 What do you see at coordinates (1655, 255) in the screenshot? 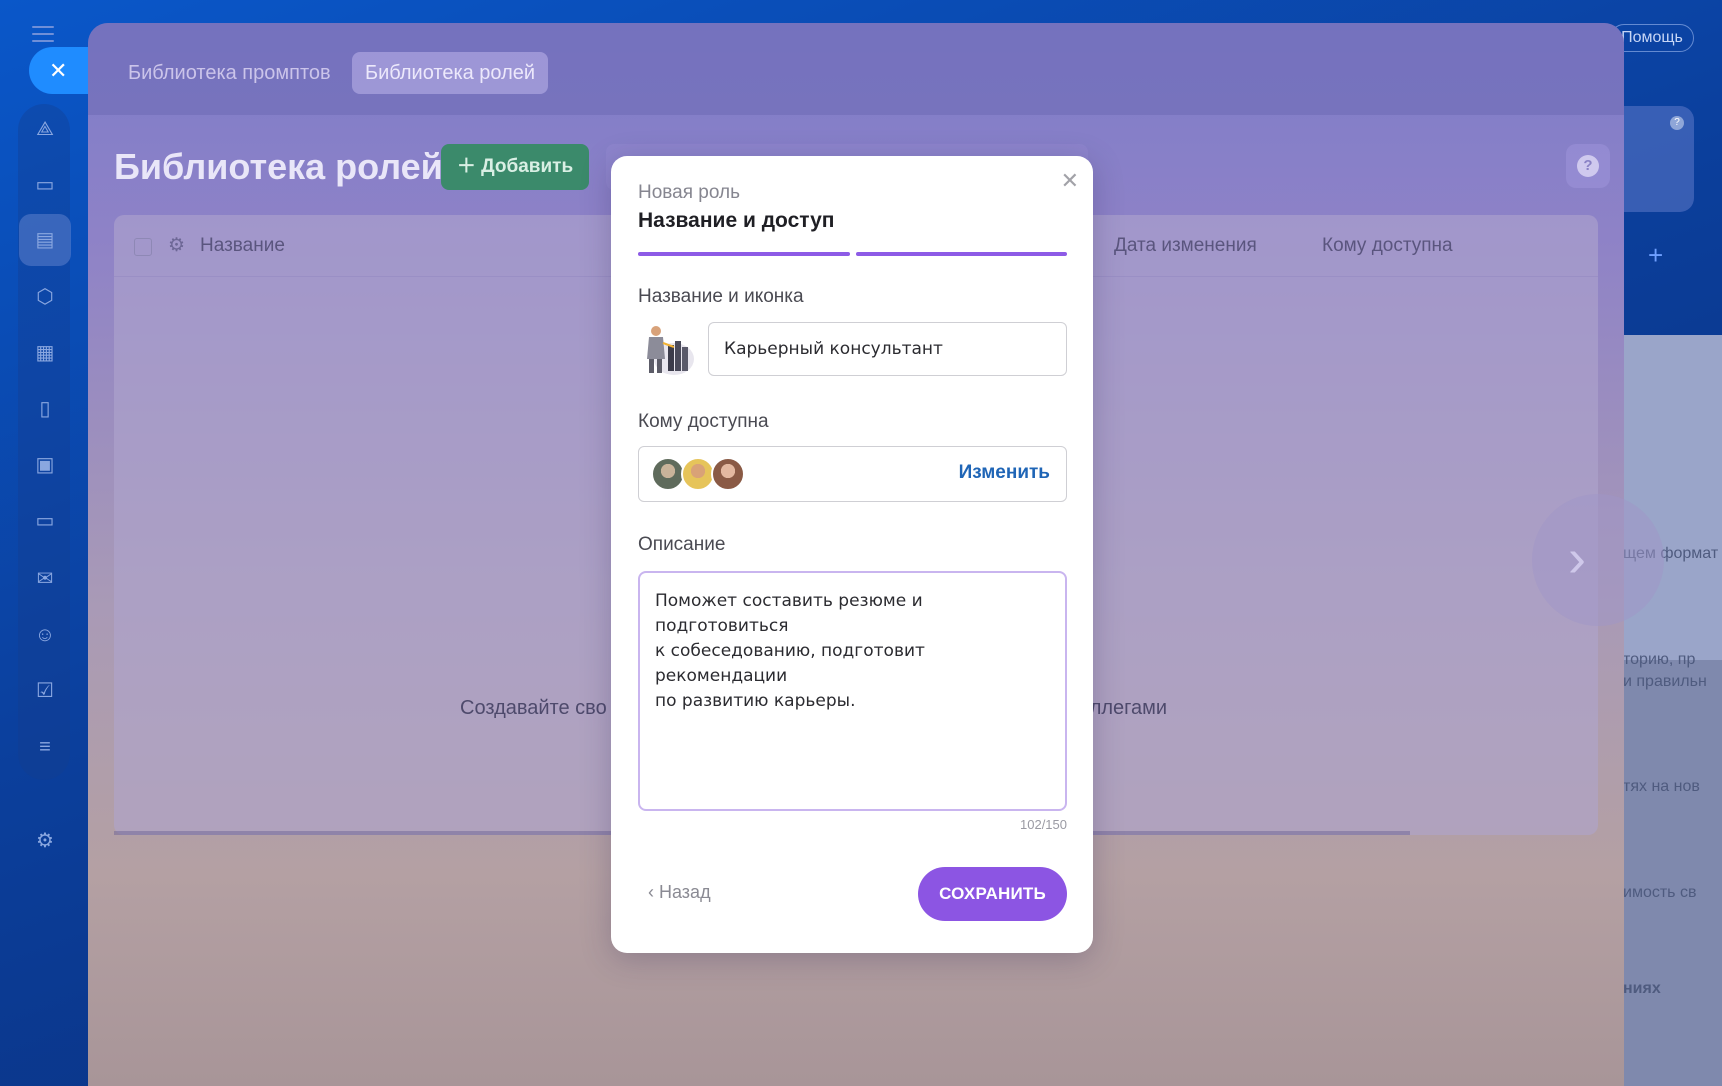
I see `add-plus-icon: +` at bounding box center [1655, 255].